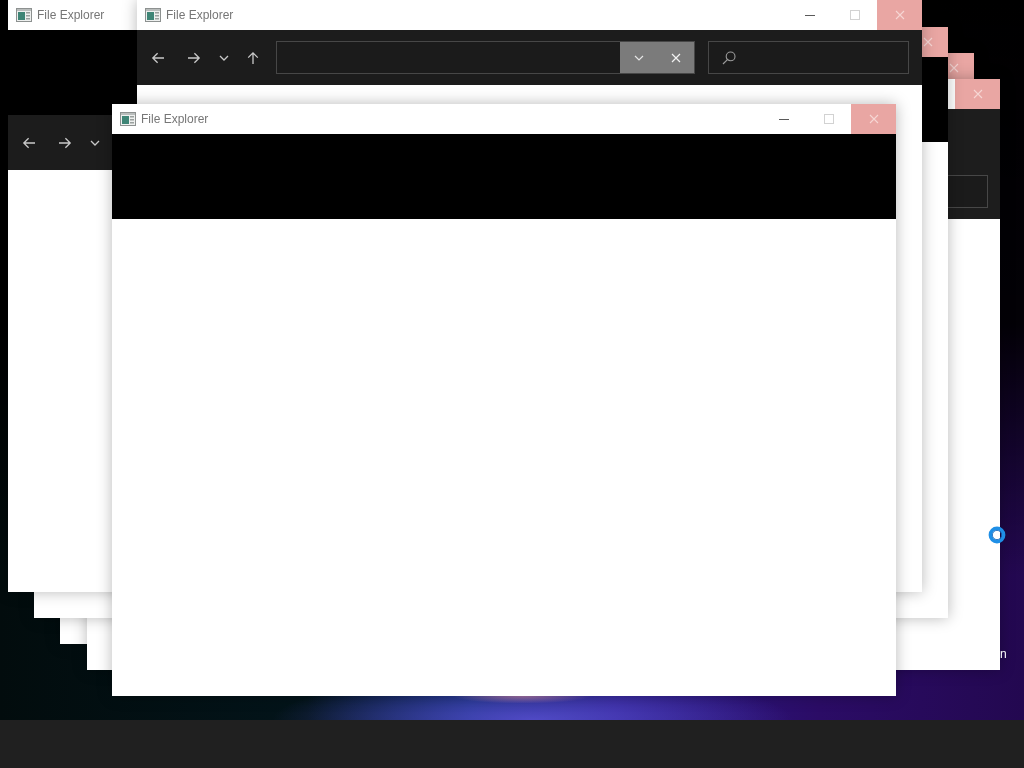 The image size is (1024, 768). I want to click on up-arrow-icon, so click(253, 57).